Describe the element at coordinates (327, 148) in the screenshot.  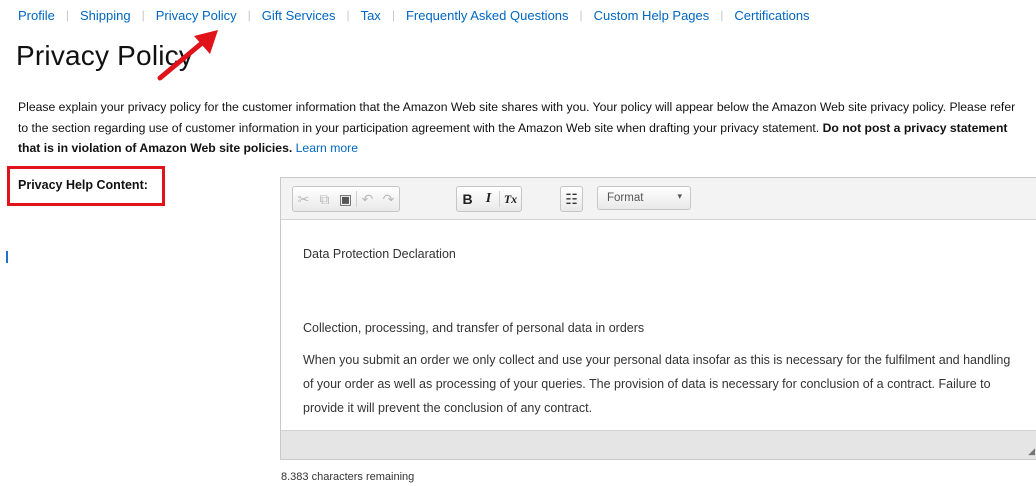
I see `learn-more-link: Learn more` at that location.